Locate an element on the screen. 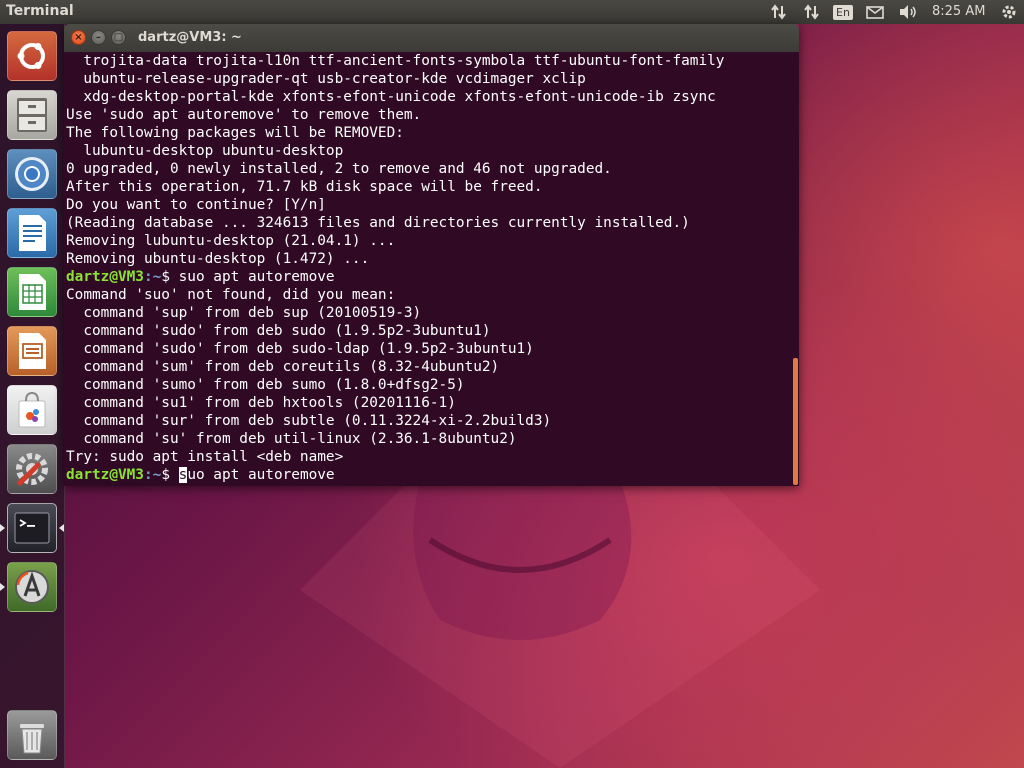  launcher-chromium is located at coordinates (32, 174).